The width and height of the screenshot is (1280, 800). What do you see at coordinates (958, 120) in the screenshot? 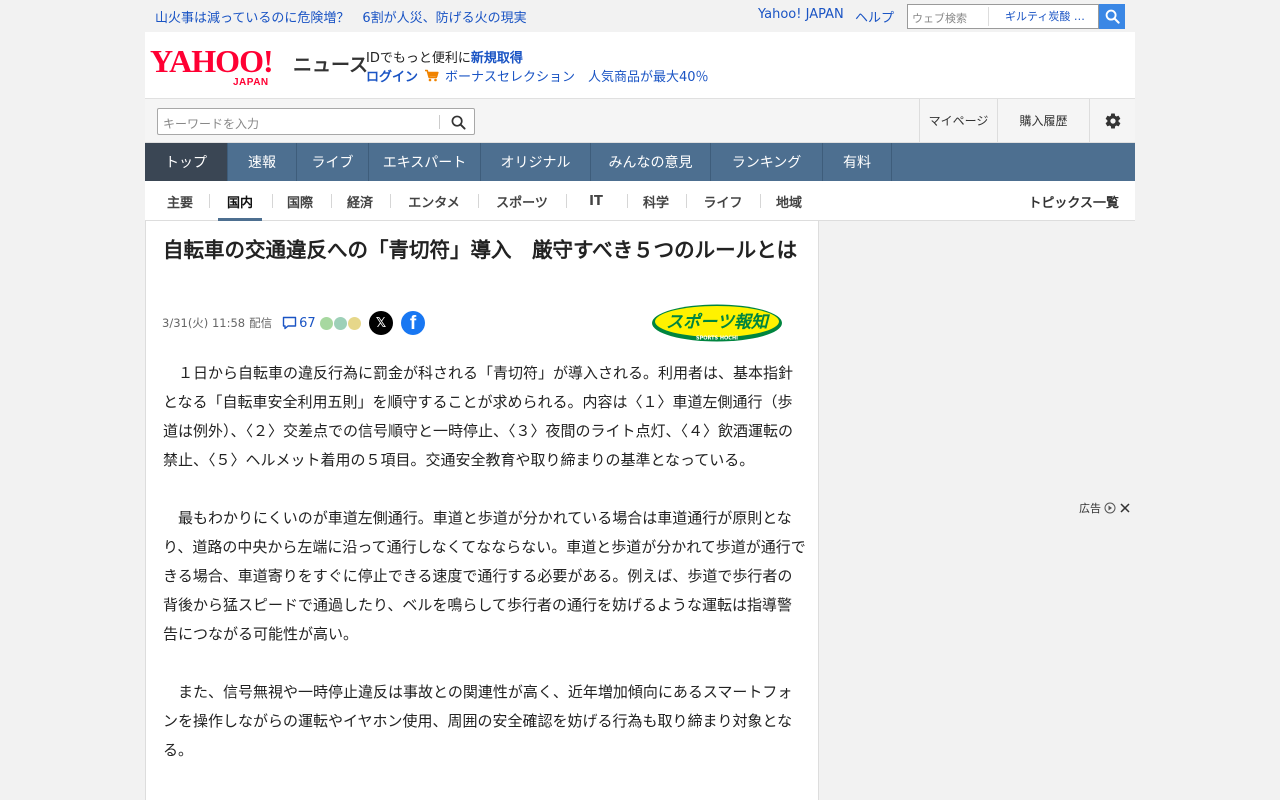
I see `mypage-link: マイページ` at bounding box center [958, 120].